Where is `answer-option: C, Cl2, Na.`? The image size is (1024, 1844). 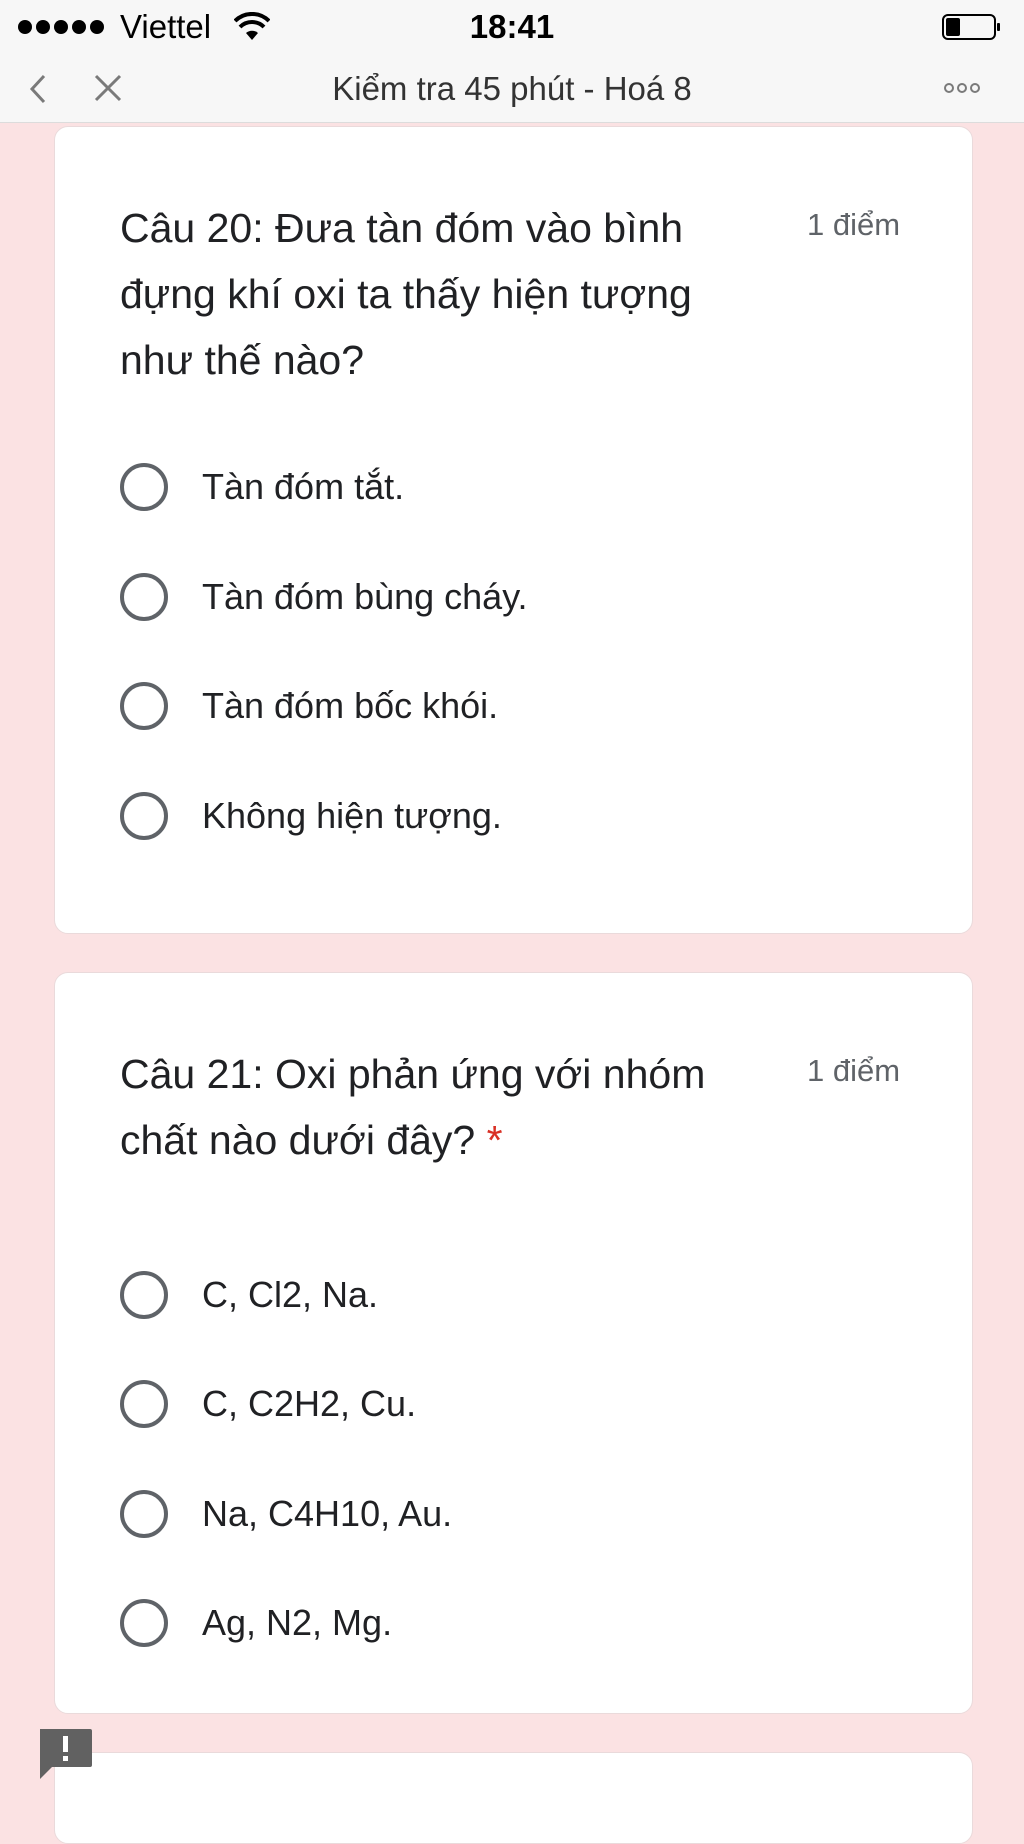 answer-option: C, Cl2, Na. is located at coordinates (249, 1295).